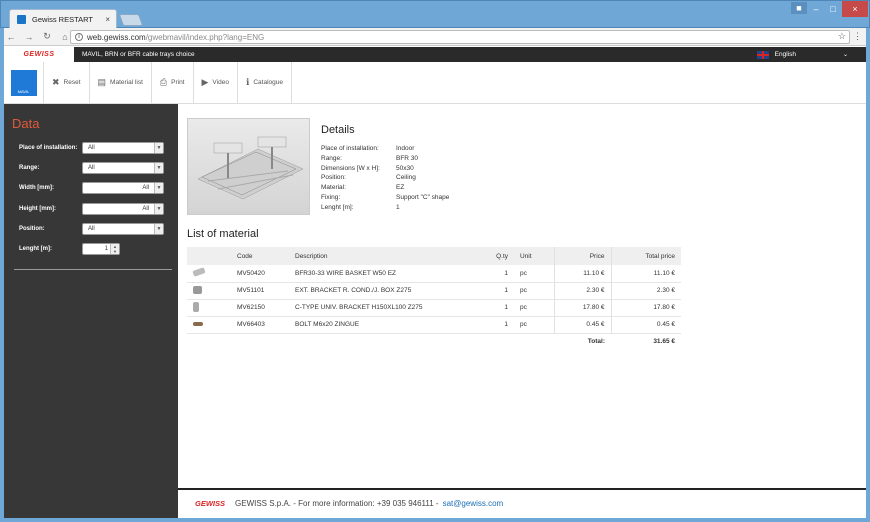 This screenshot has width=870, height=522. I want to click on cell-code: MV62150, so click(260, 308).